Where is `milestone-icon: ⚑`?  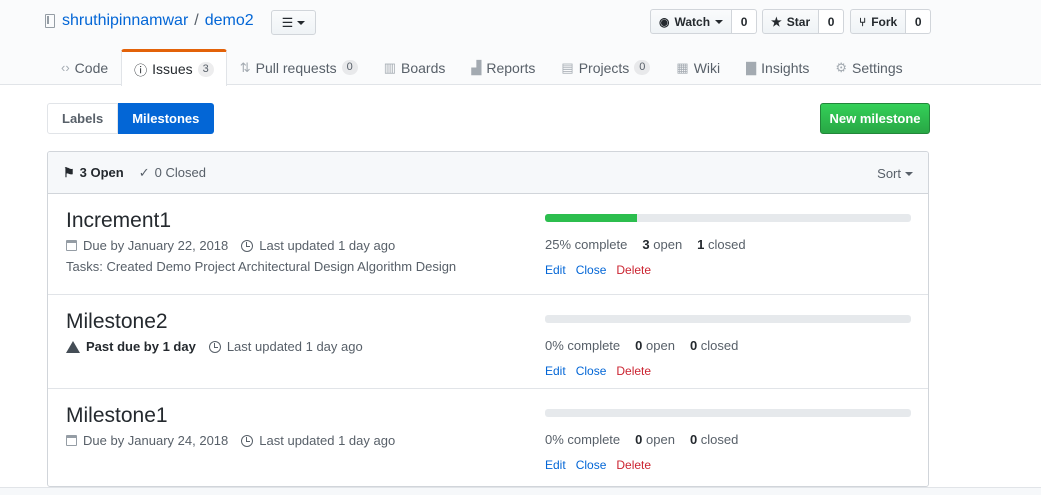
milestone-icon: ⚑ is located at coordinates (69, 172).